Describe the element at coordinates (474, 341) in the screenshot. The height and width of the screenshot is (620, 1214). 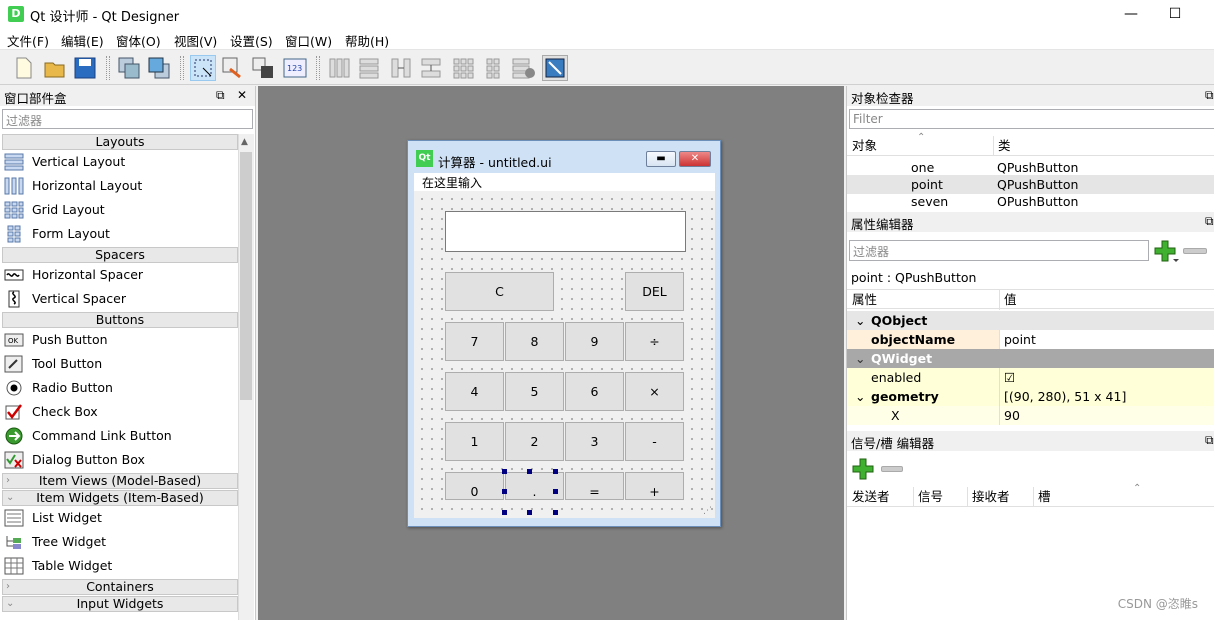
I see `key-seven: 7` at that location.